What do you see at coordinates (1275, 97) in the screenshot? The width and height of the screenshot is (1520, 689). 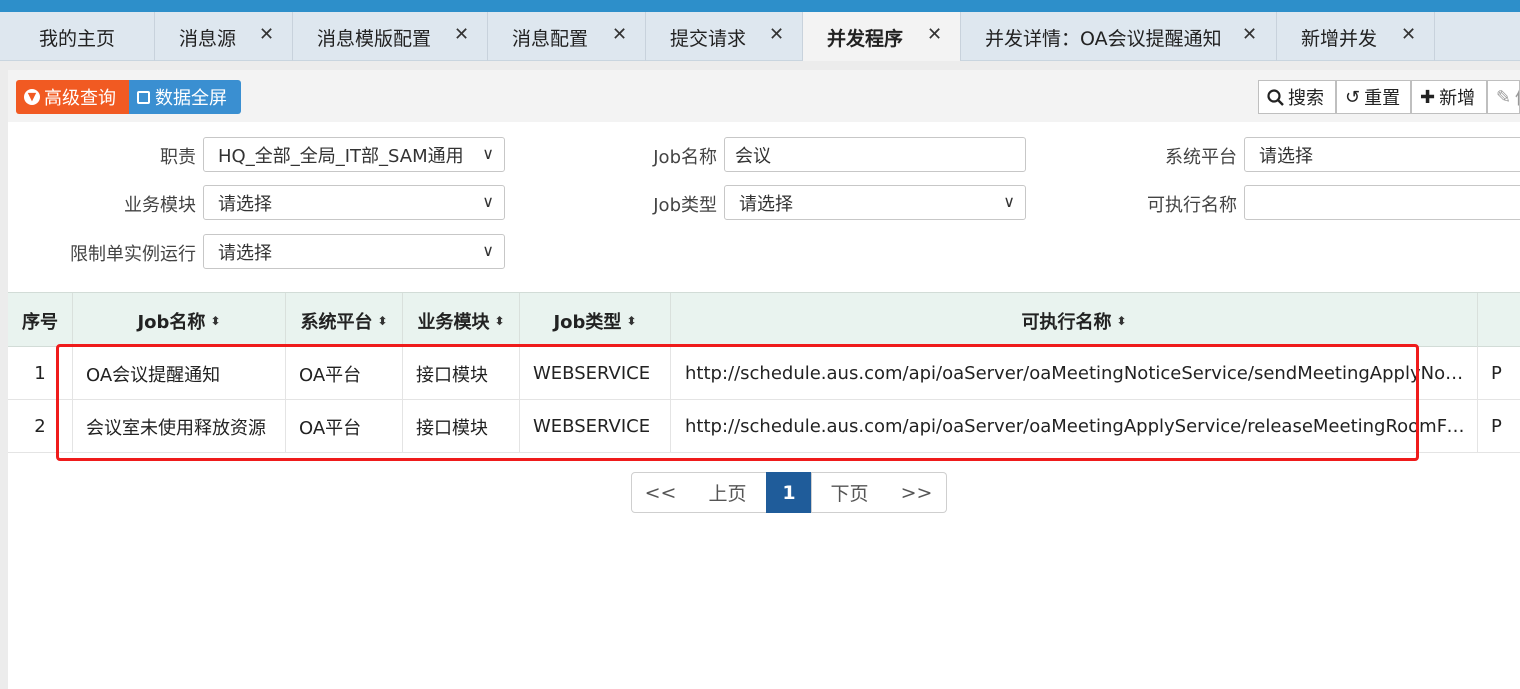 I see `search-icon` at bounding box center [1275, 97].